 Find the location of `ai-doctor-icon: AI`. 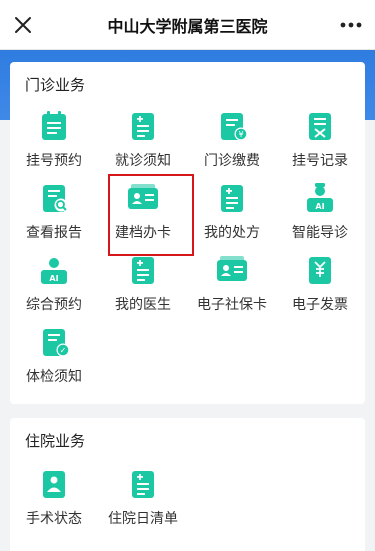

ai-doctor-icon: AI is located at coordinates (320, 198).